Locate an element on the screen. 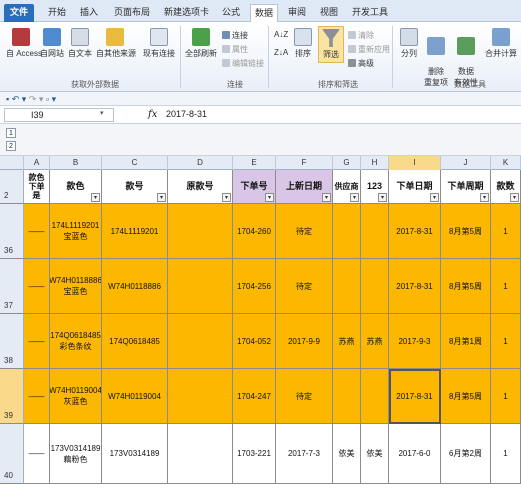 Image resolution: width=521 pixels, height=497 pixels. header-cell: 下单日期 ▾ is located at coordinates (415, 187).